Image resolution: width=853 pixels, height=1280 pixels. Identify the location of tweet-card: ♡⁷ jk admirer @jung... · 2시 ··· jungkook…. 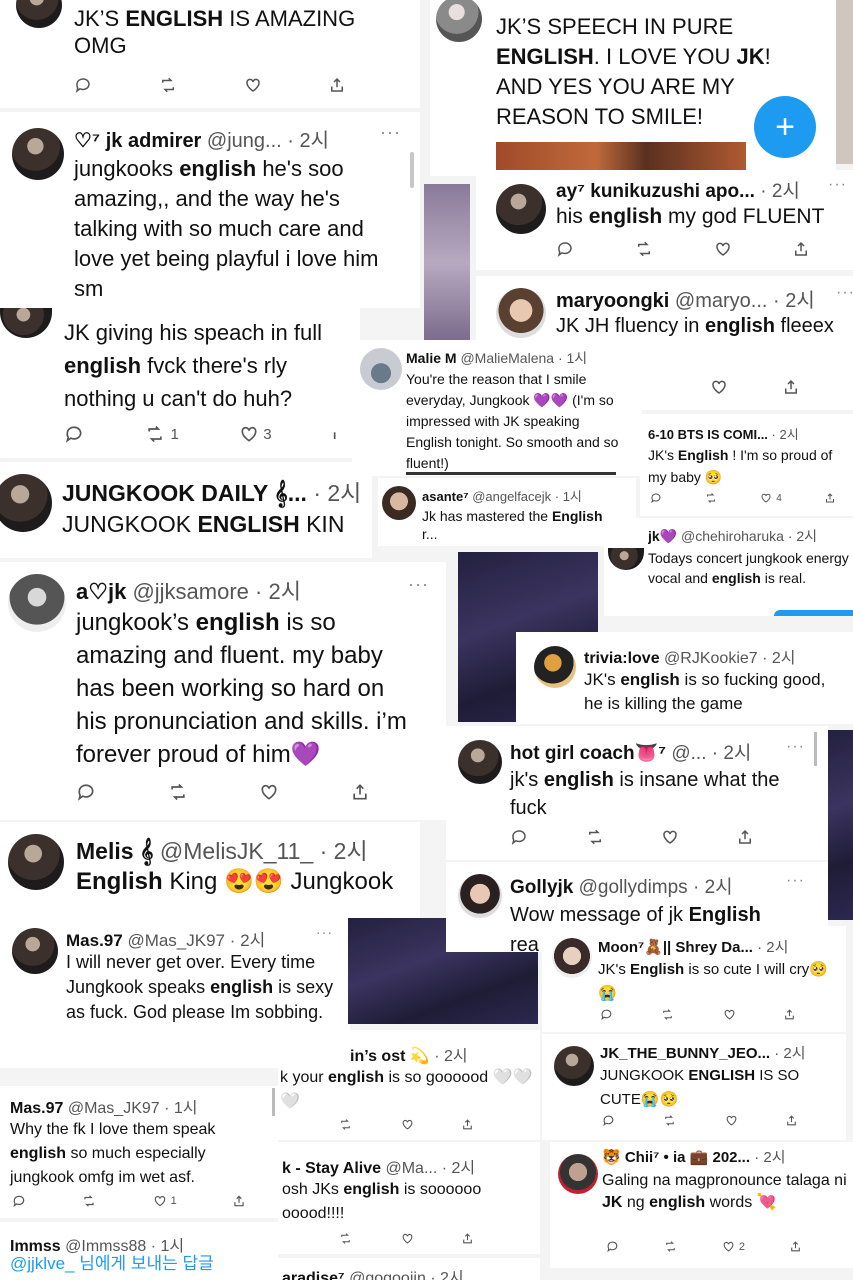
(210, 210).